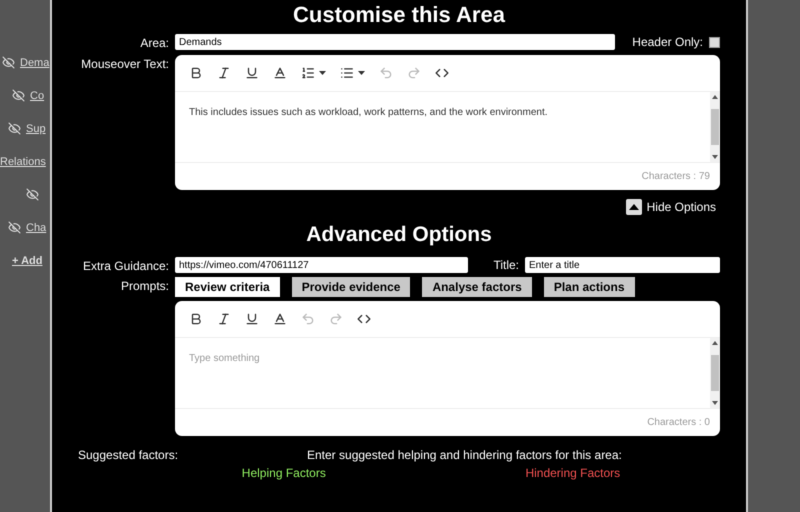  What do you see at coordinates (36, 128) in the screenshot?
I see `sidebar-link: Sup` at bounding box center [36, 128].